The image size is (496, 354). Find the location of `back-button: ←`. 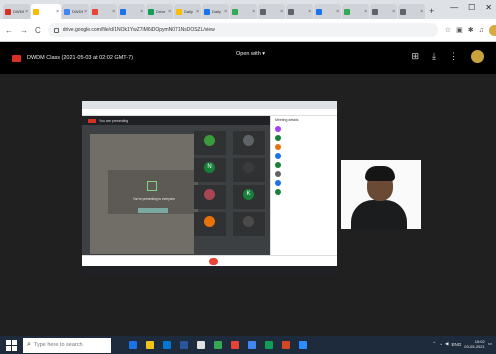

back-button: ← is located at coordinates (9, 30).